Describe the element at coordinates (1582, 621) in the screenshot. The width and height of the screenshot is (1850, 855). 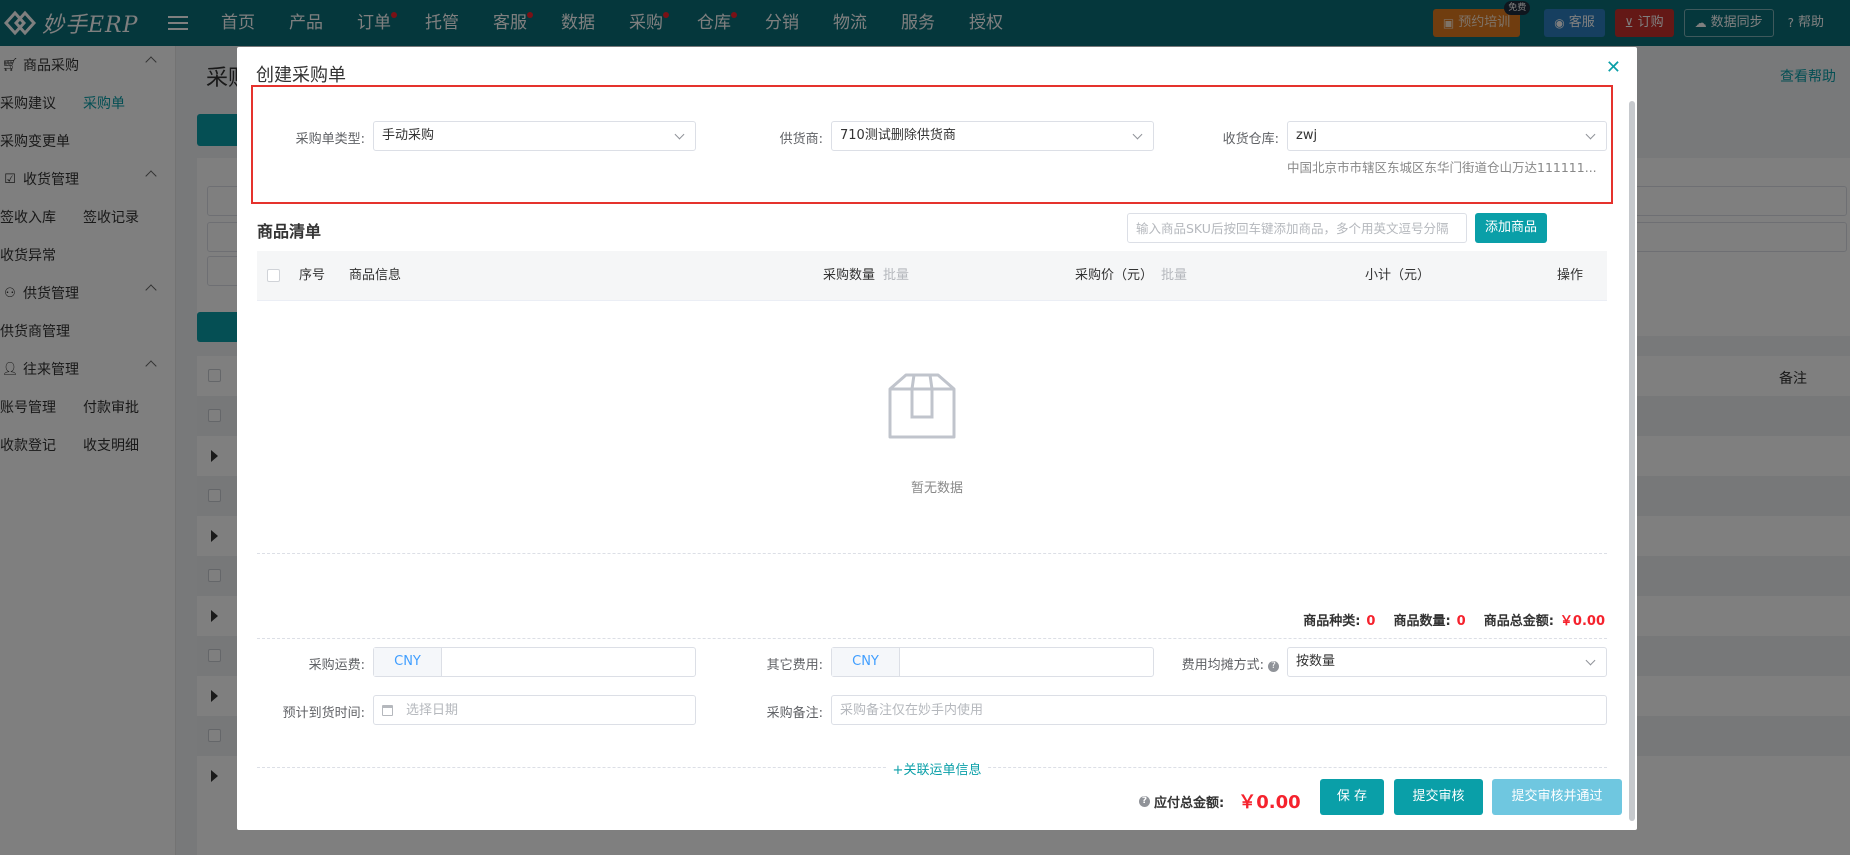
I see `summary-amount-value: ￥0.00` at that location.